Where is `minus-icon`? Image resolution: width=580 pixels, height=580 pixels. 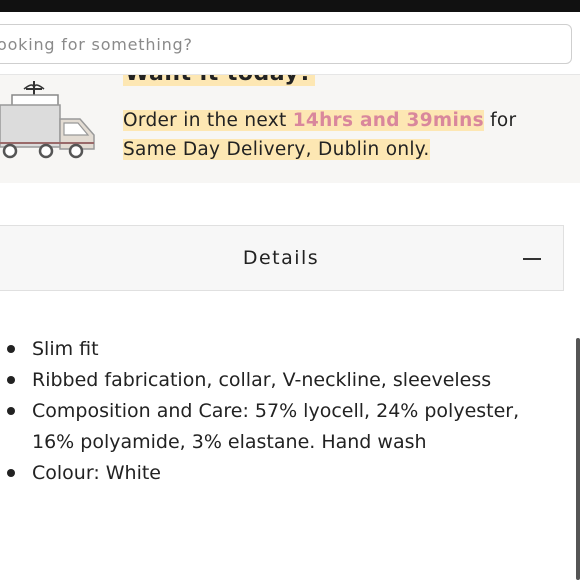 minus-icon is located at coordinates (532, 259).